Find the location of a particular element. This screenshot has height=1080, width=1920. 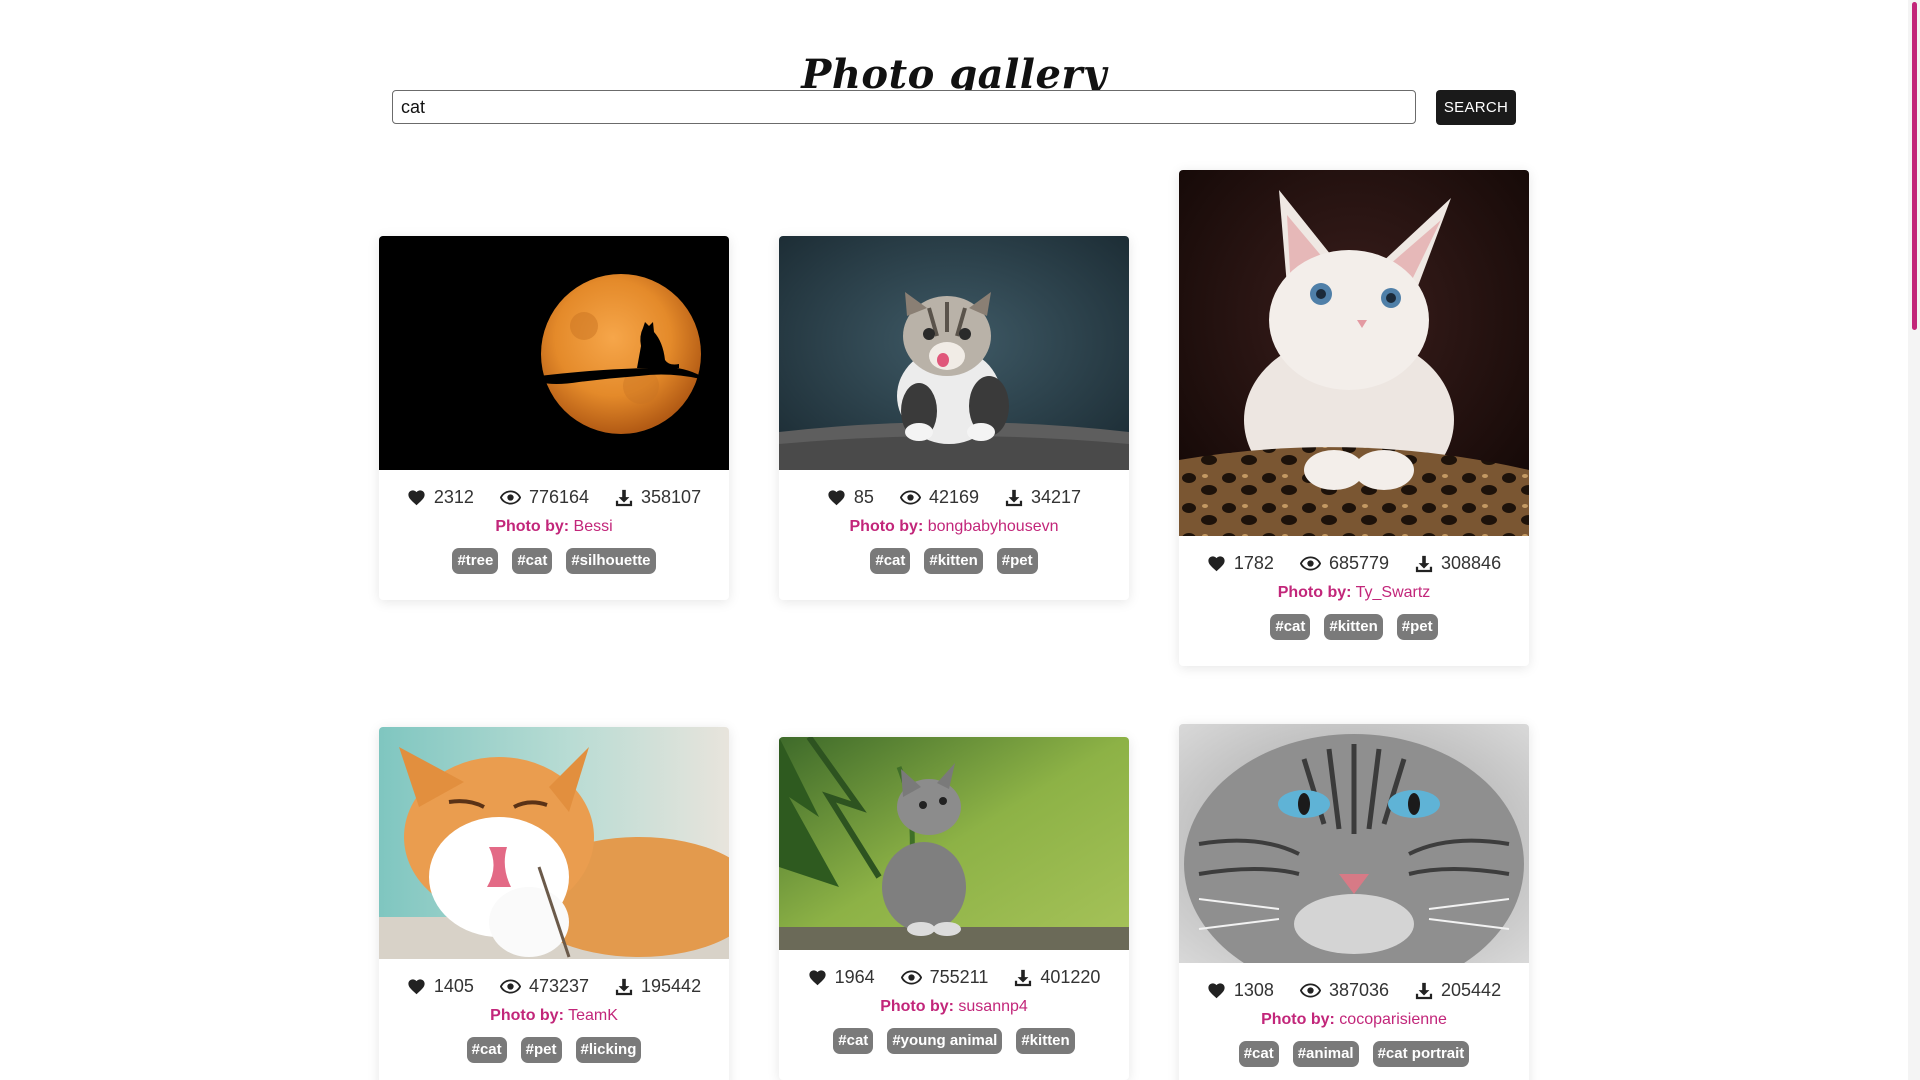

views-count: 473237 is located at coordinates (559, 986).